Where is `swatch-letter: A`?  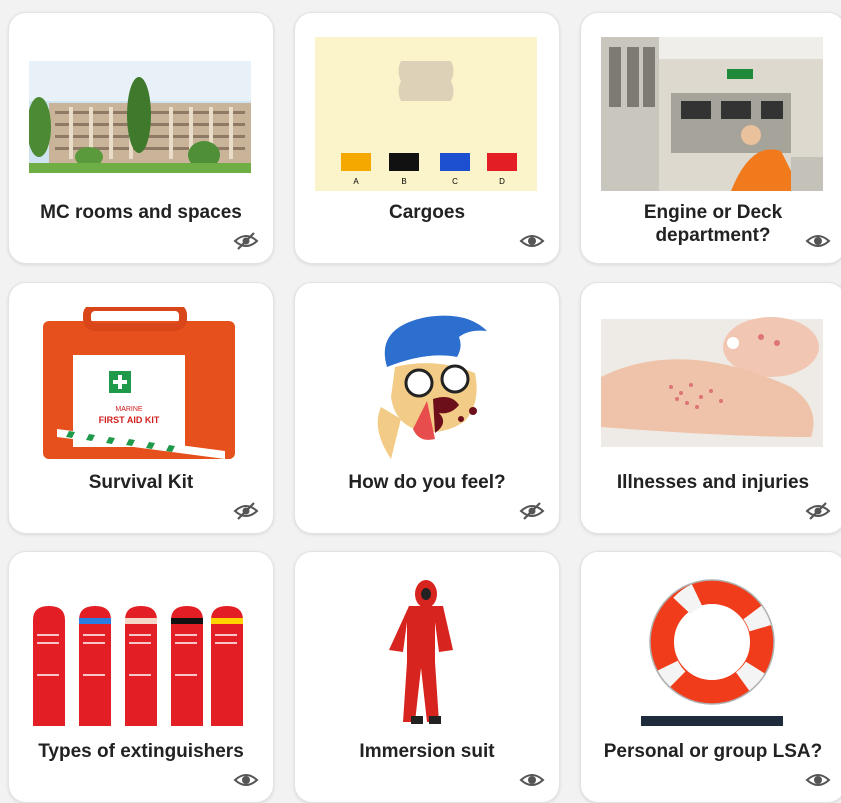
swatch-letter: A is located at coordinates (356, 181).